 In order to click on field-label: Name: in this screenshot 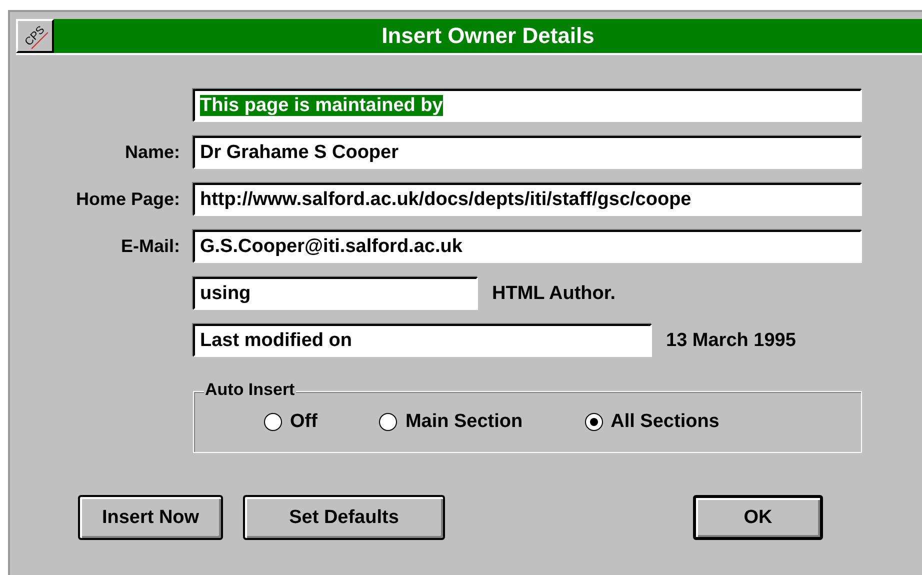, I will do `click(152, 152)`.